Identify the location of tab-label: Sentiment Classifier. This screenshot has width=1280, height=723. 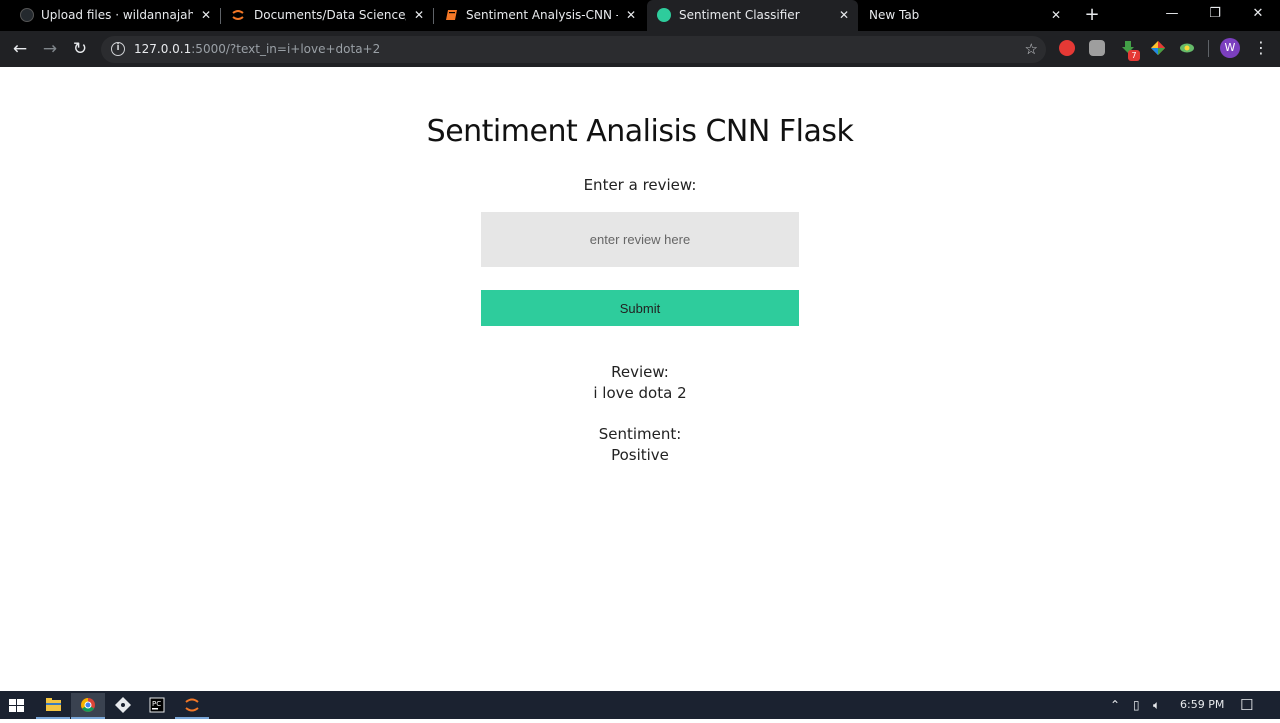
(739, 15).